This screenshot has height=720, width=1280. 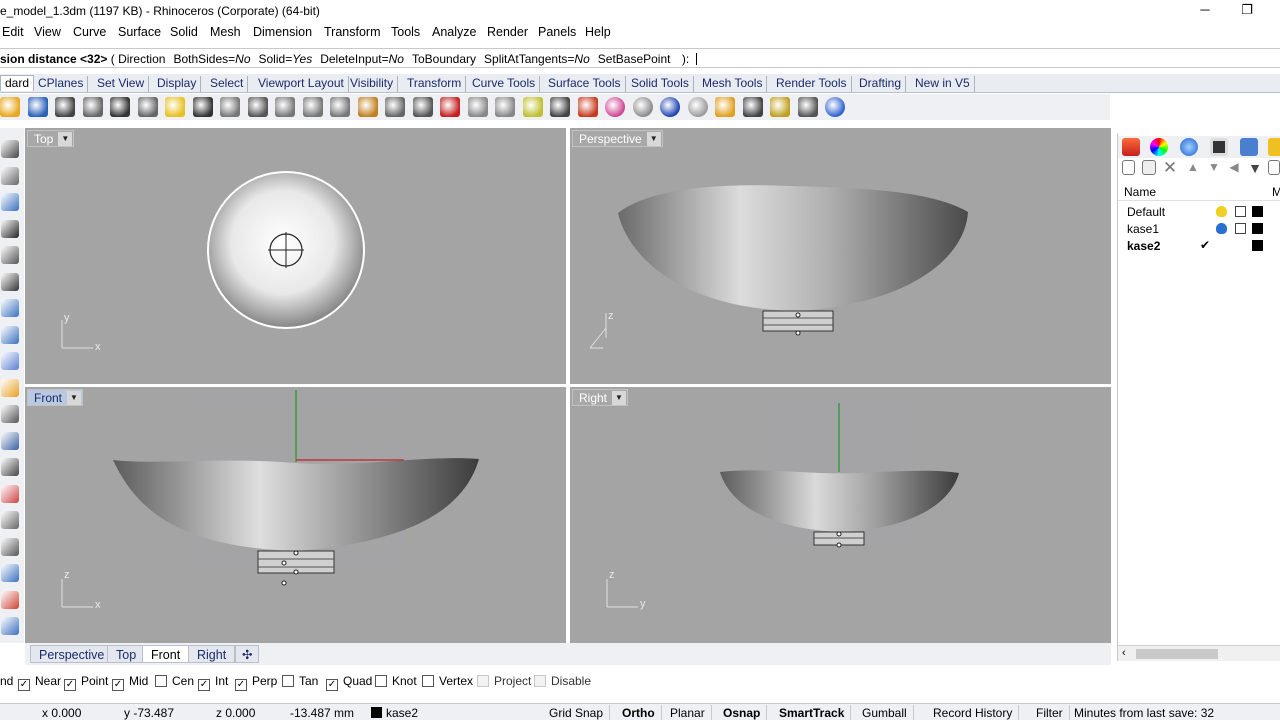 What do you see at coordinates (10, 493) in the screenshot?
I see `boolean-icon` at bounding box center [10, 493].